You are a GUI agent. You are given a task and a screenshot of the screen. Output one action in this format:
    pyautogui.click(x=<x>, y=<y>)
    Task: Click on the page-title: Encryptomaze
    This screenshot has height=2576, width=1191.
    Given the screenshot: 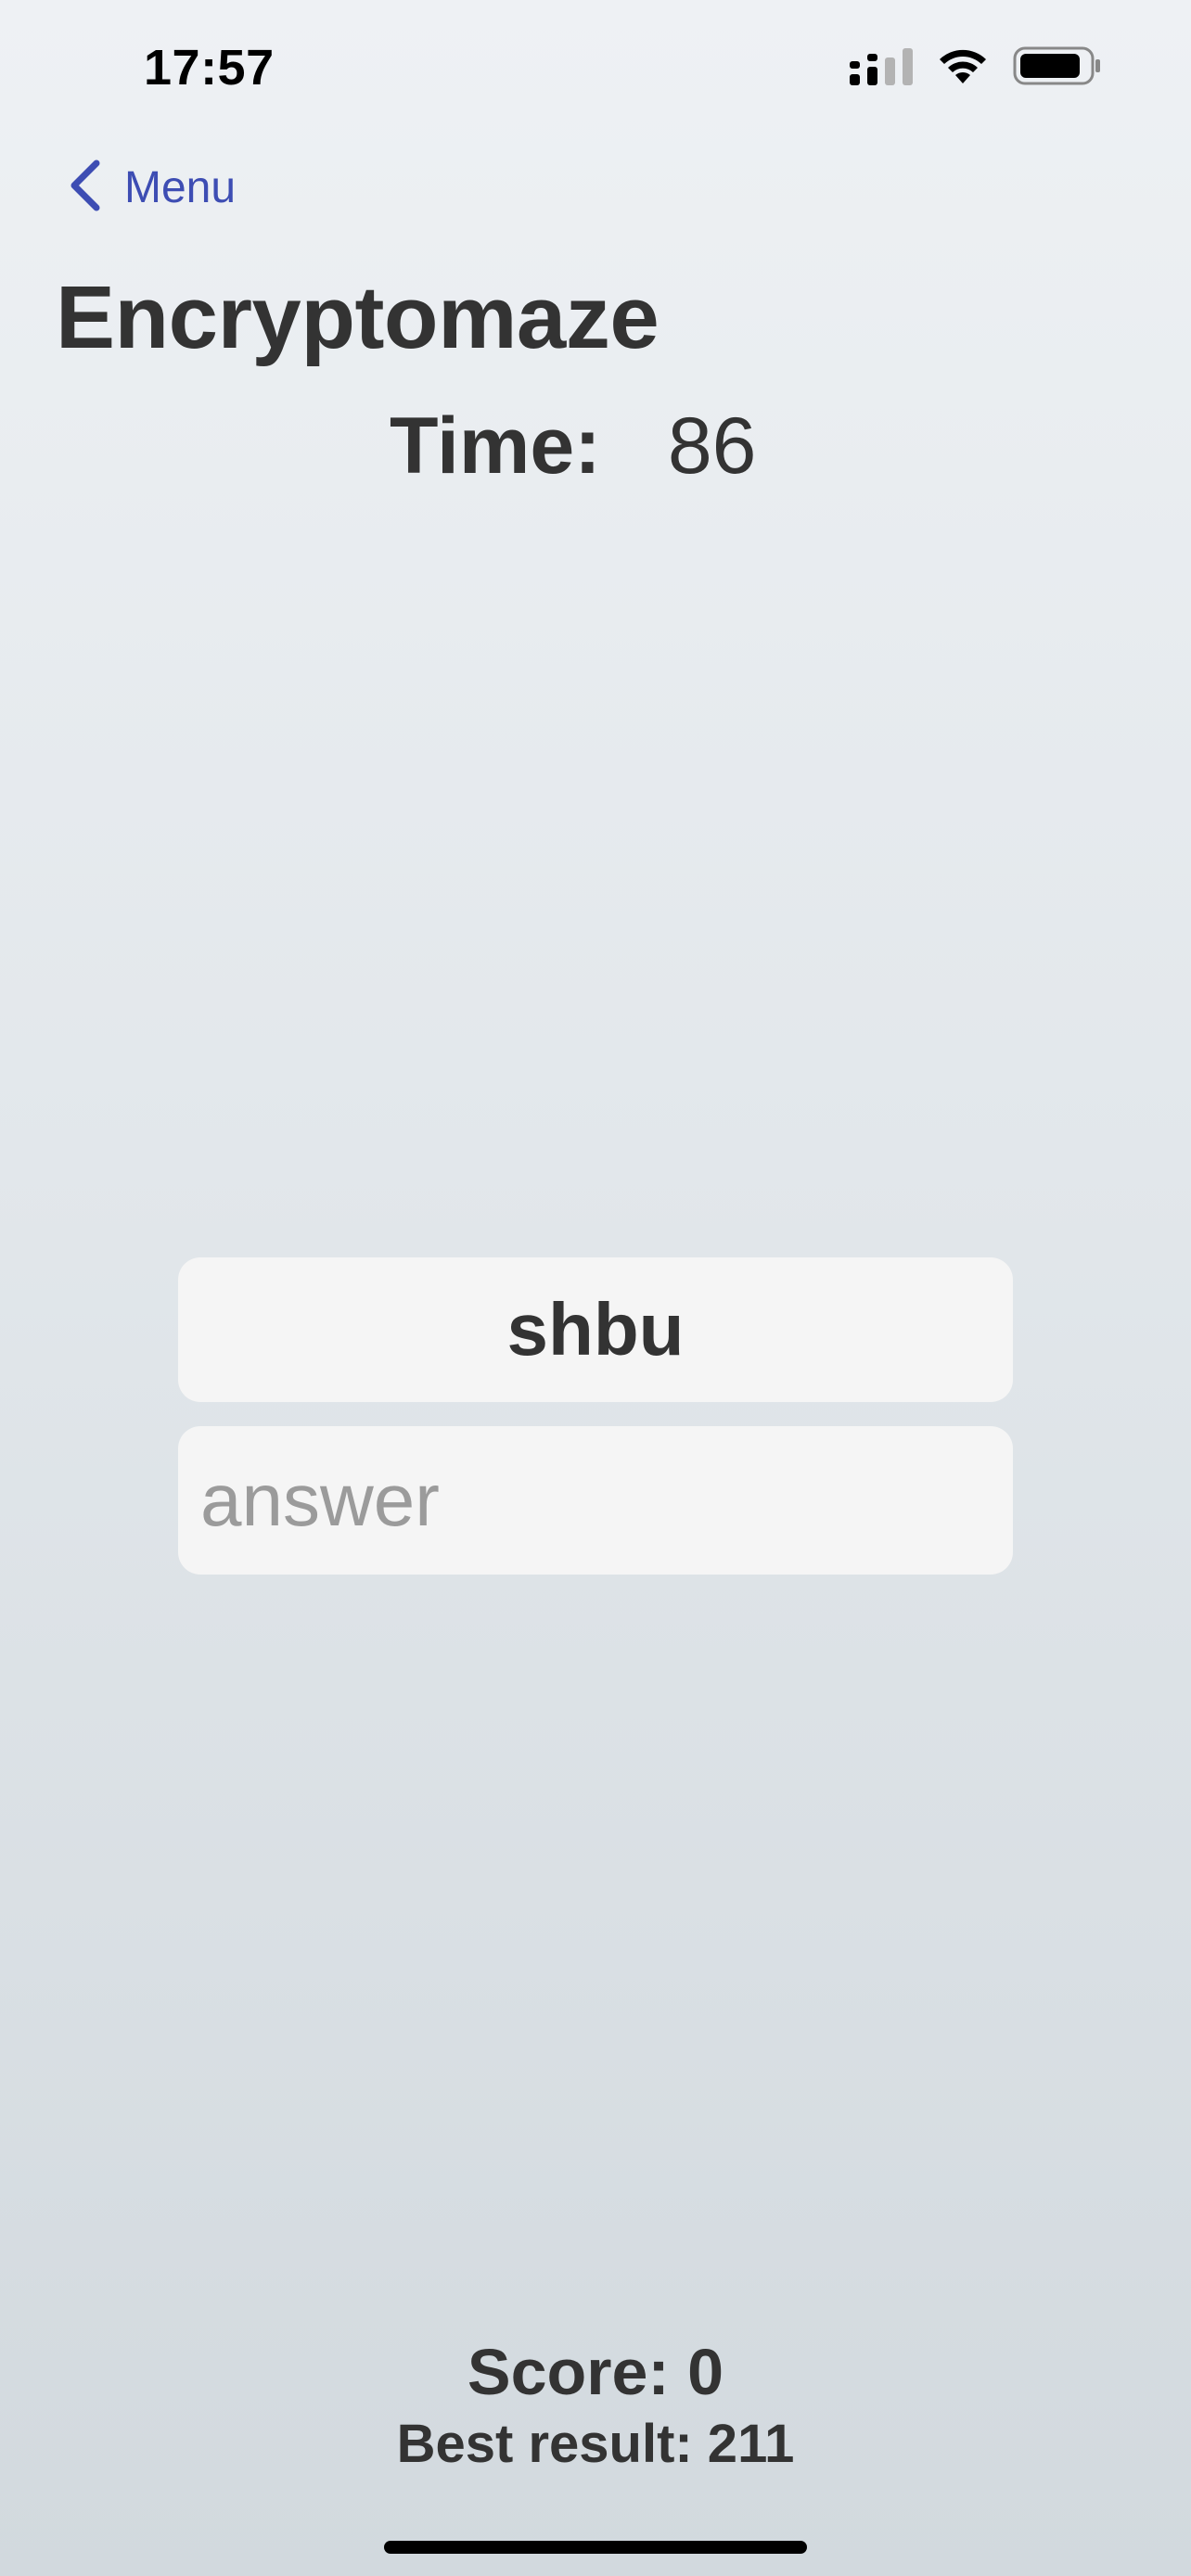 What is the action you would take?
    pyautogui.click(x=358, y=318)
    